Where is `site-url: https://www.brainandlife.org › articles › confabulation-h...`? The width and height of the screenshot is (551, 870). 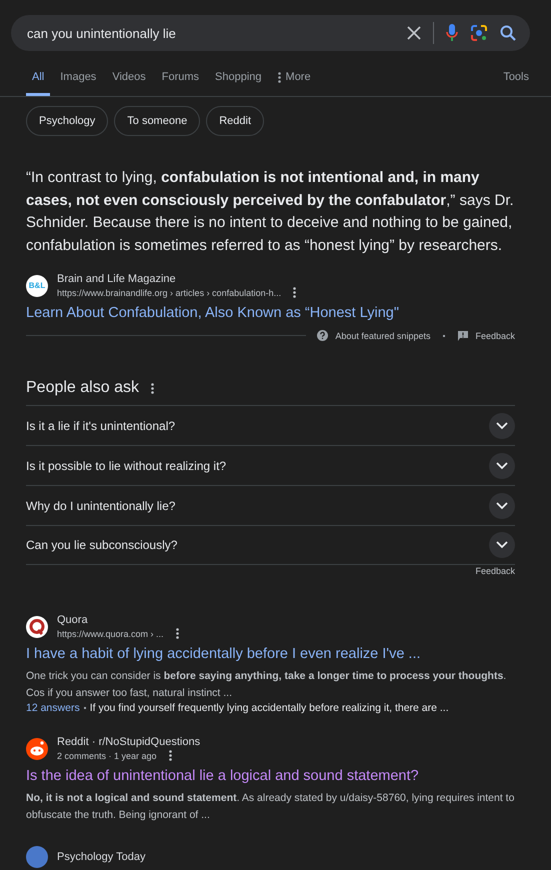
site-url: https://www.brainandlife.org › articles › confabulation-h... is located at coordinates (169, 293).